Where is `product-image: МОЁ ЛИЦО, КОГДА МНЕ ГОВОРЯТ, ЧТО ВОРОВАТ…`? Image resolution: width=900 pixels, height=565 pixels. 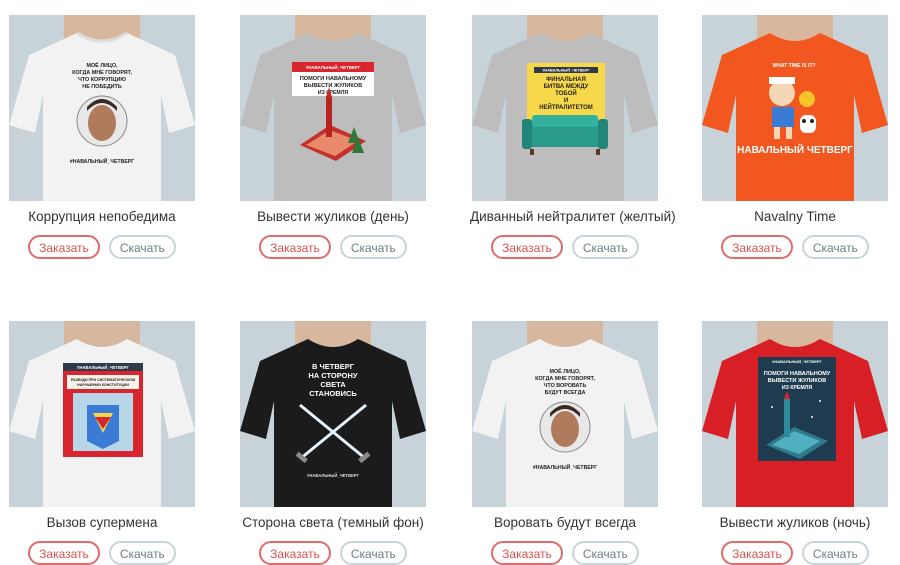
product-image: МОЁ ЛИЦО, КОГДА МНЕ ГОВОРЯТ, ЧТО ВОРОВАТ… is located at coordinates (565, 414).